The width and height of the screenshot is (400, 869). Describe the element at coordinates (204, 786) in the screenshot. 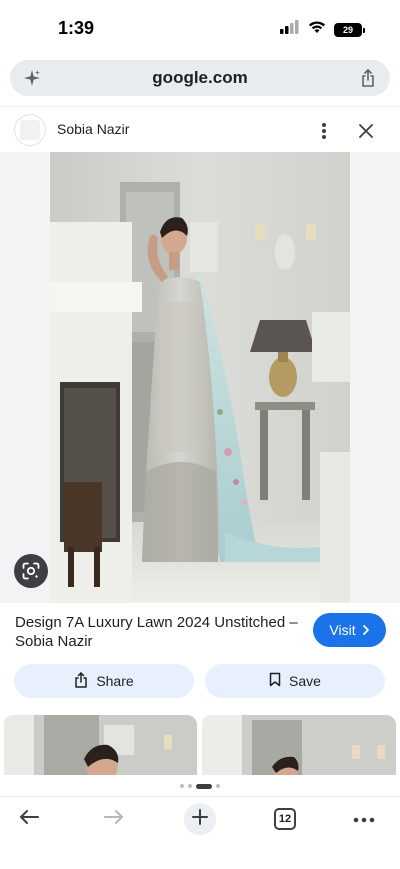

I see `carousel-dot-active` at that location.